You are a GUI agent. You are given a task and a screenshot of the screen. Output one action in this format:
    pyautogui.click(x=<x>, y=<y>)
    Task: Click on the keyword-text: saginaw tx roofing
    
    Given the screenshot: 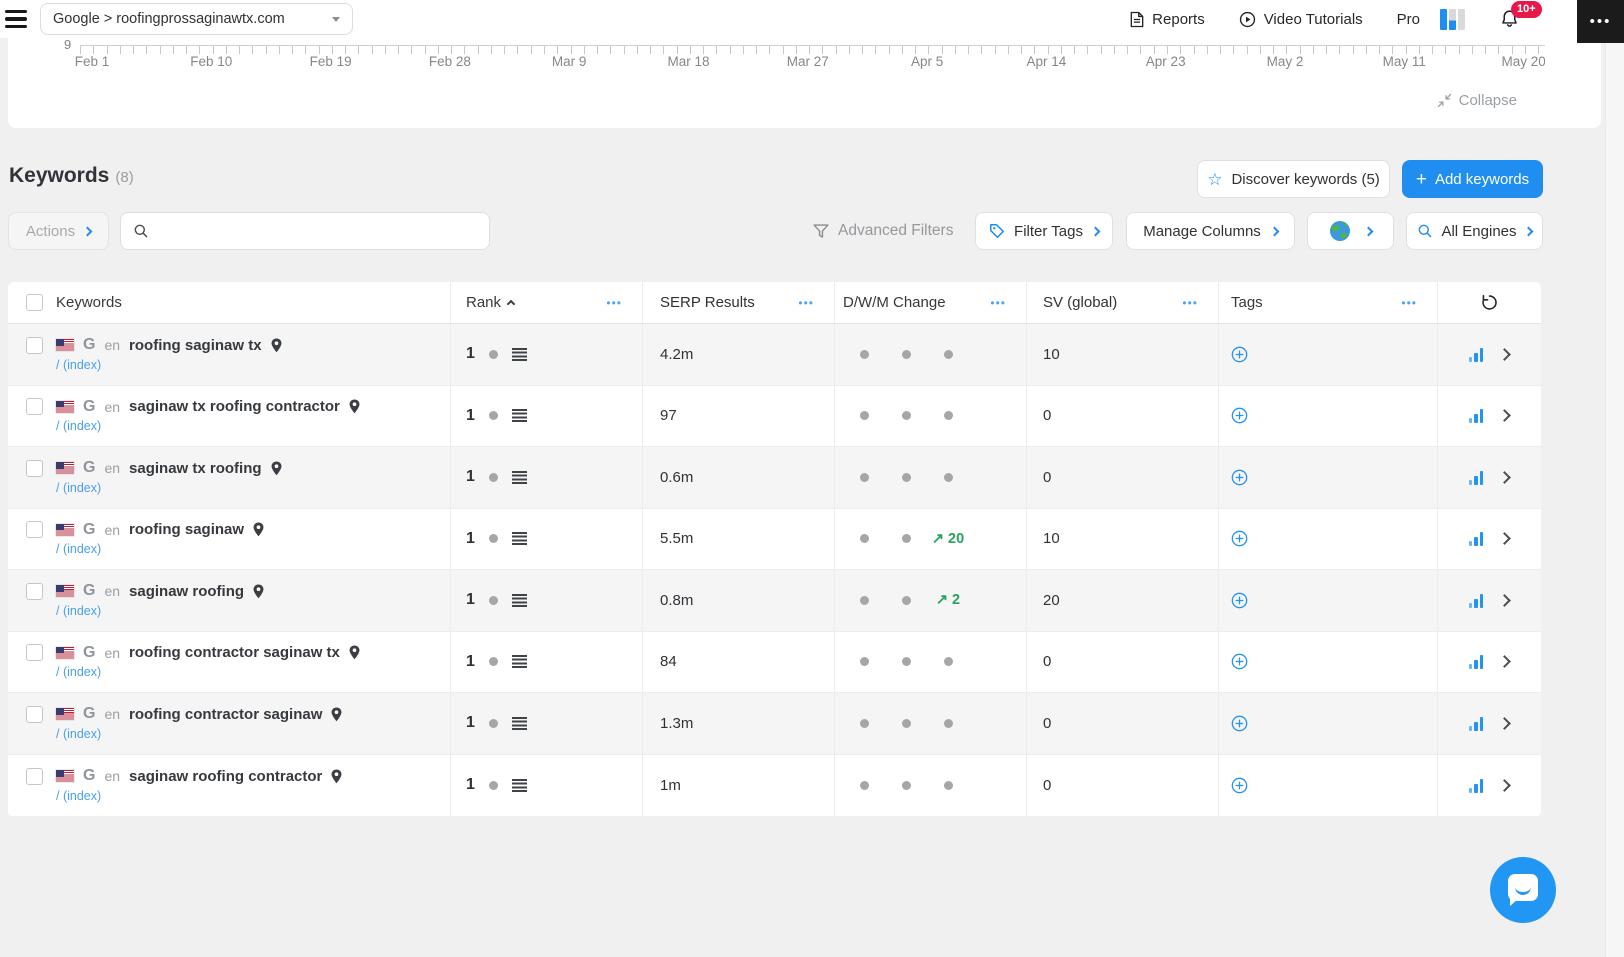 What is the action you would take?
    pyautogui.click(x=195, y=468)
    